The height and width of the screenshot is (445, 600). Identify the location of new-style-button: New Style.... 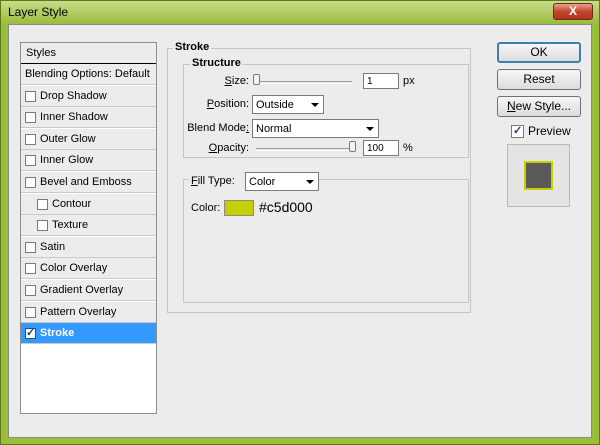
(539, 106).